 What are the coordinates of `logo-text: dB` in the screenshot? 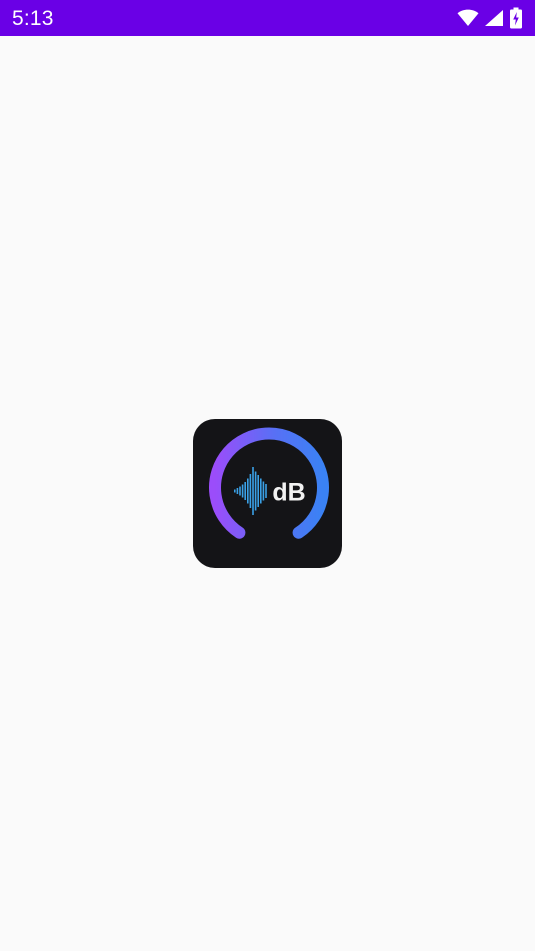 It's located at (288, 493).